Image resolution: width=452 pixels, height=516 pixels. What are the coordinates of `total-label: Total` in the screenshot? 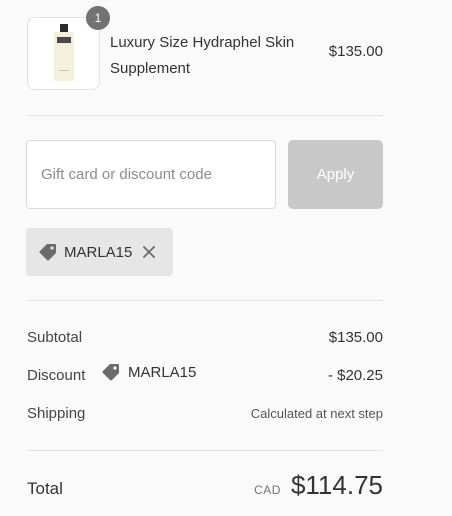 It's located at (45, 488).